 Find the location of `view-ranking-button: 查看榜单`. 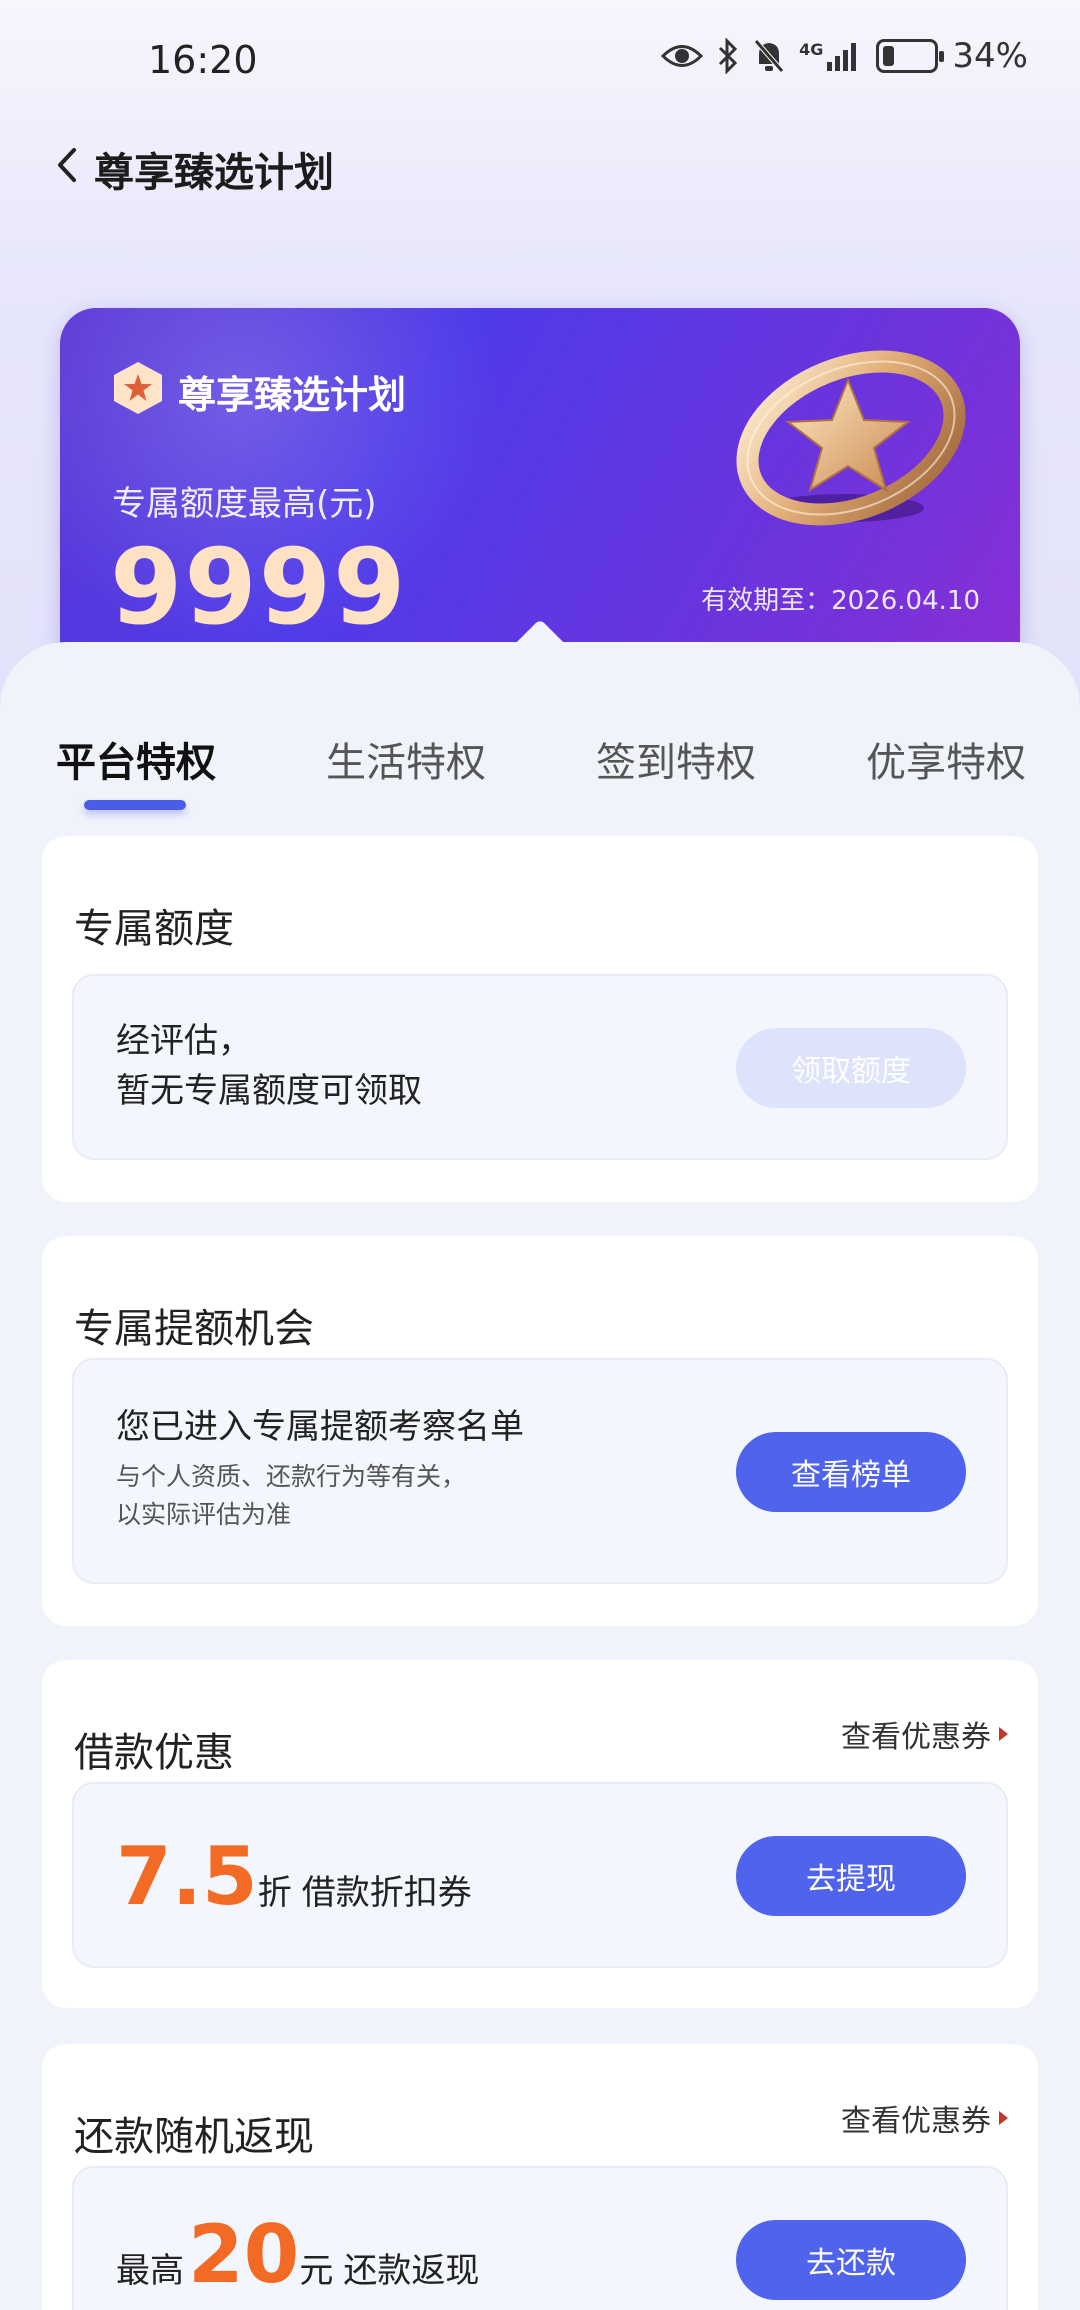

view-ranking-button: 查看榜单 is located at coordinates (851, 1472).